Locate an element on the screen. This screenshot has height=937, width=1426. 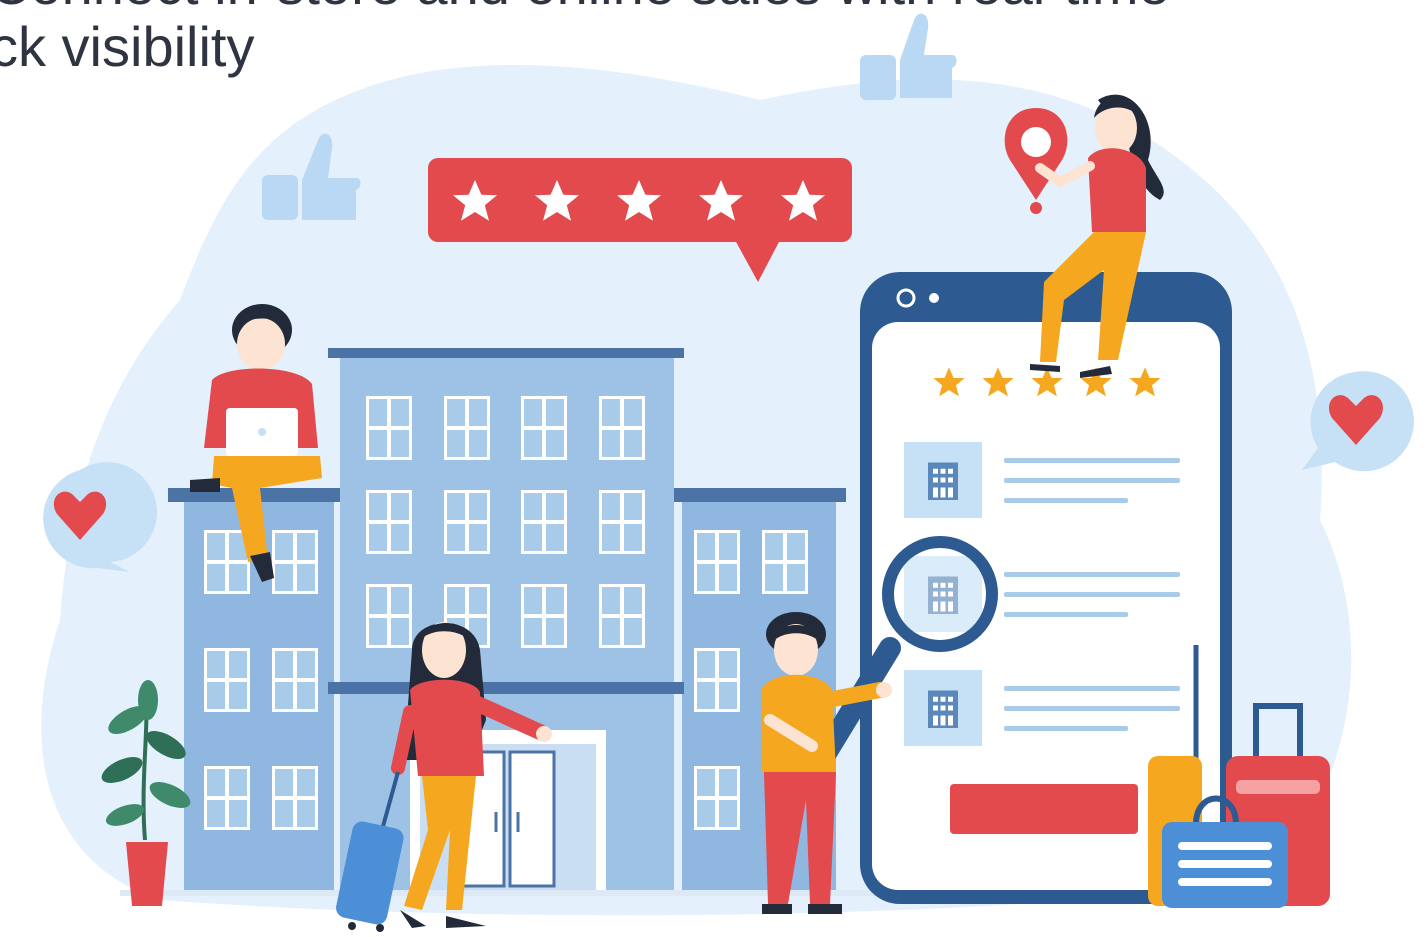
heart-icon is located at coordinates (1358, 421).